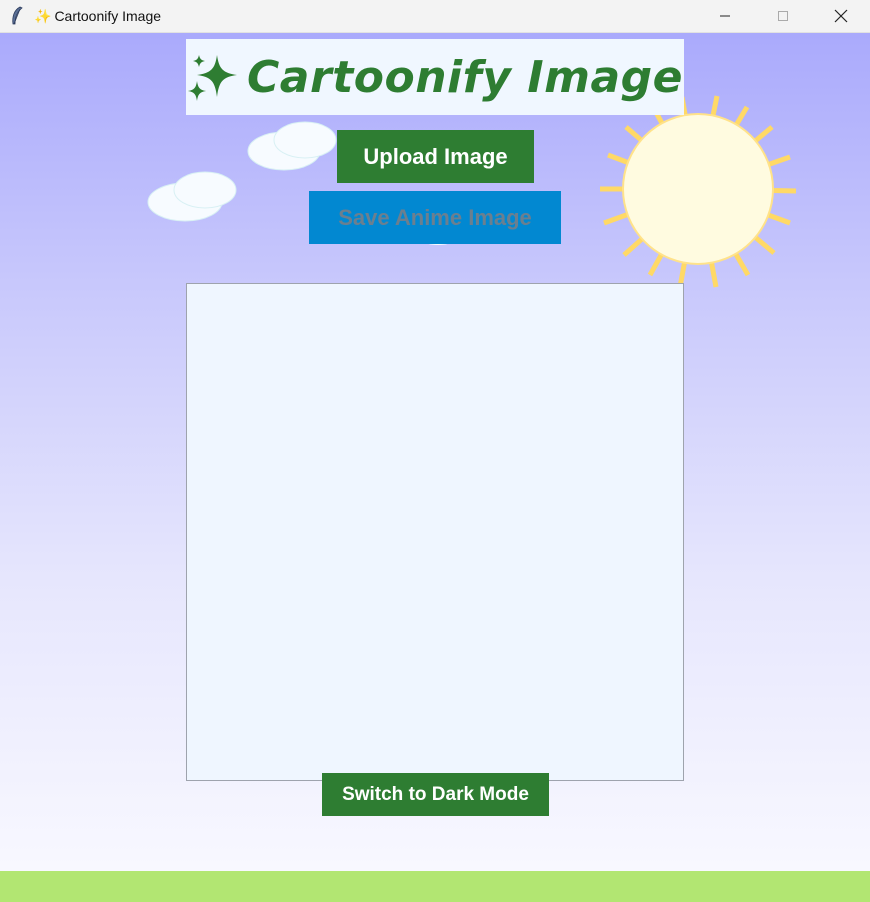  I want to click on maximize-icon, so click(783, 16).